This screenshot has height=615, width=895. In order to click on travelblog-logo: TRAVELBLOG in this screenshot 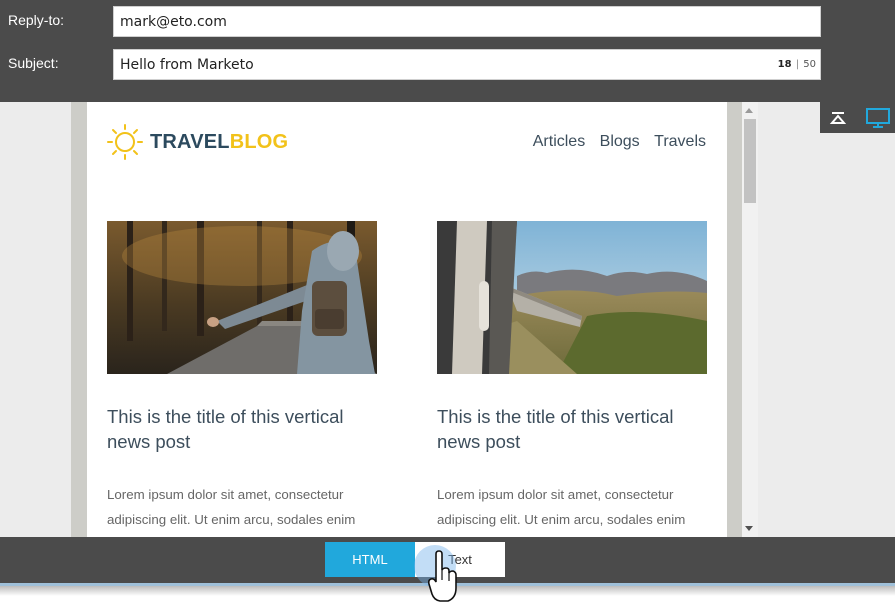, I will do `click(202, 142)`.